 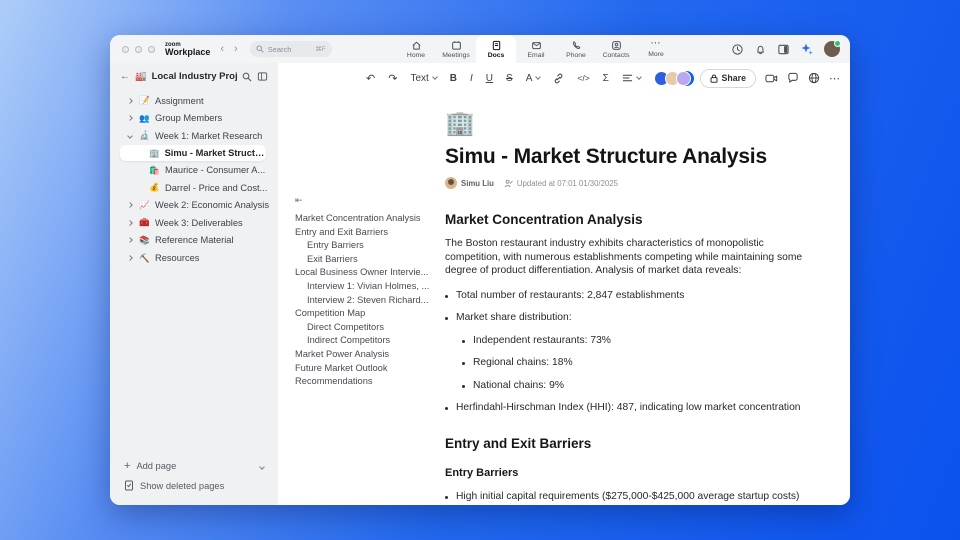 What do you see at coordinates (365, 218) in the screenshot?
I see `outline-item: Market Concentration Analysis` at bounding box center [365, 218].